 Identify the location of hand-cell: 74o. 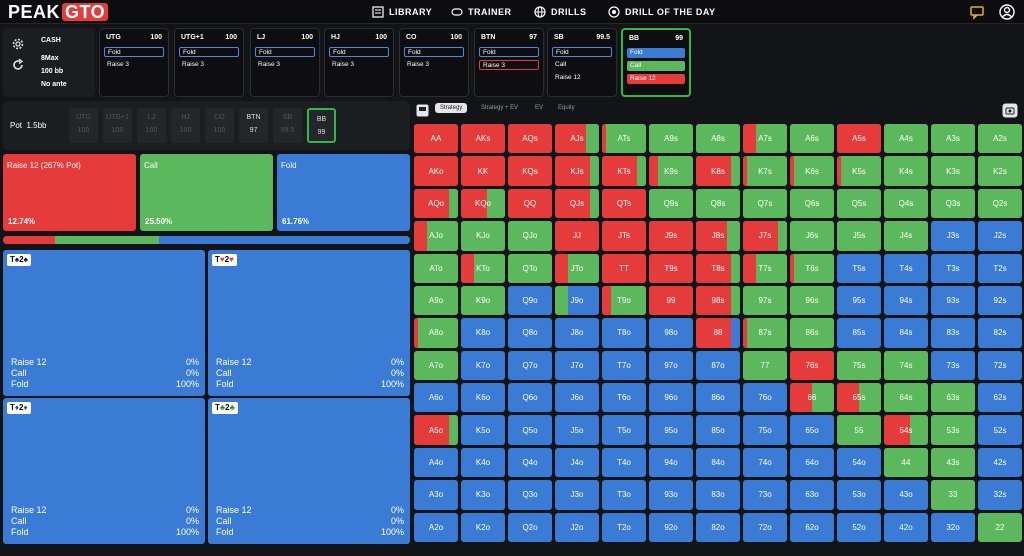
(765, 462).